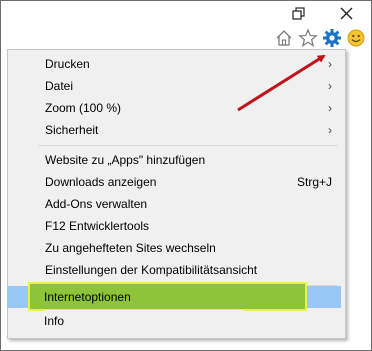  I want to click on menu-item-label: Datei, so click(59, 86).